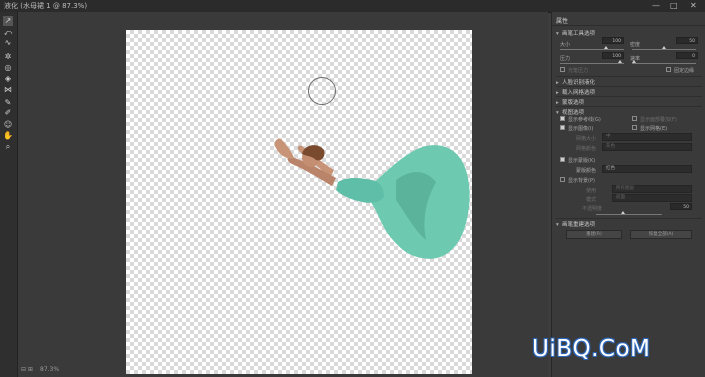 The image size is (705, 377). What do you see at coordinates (570, 112) in the screenshot?
I see `view-options-section: ▾ 视图选项` at bounding box center [570, 112].